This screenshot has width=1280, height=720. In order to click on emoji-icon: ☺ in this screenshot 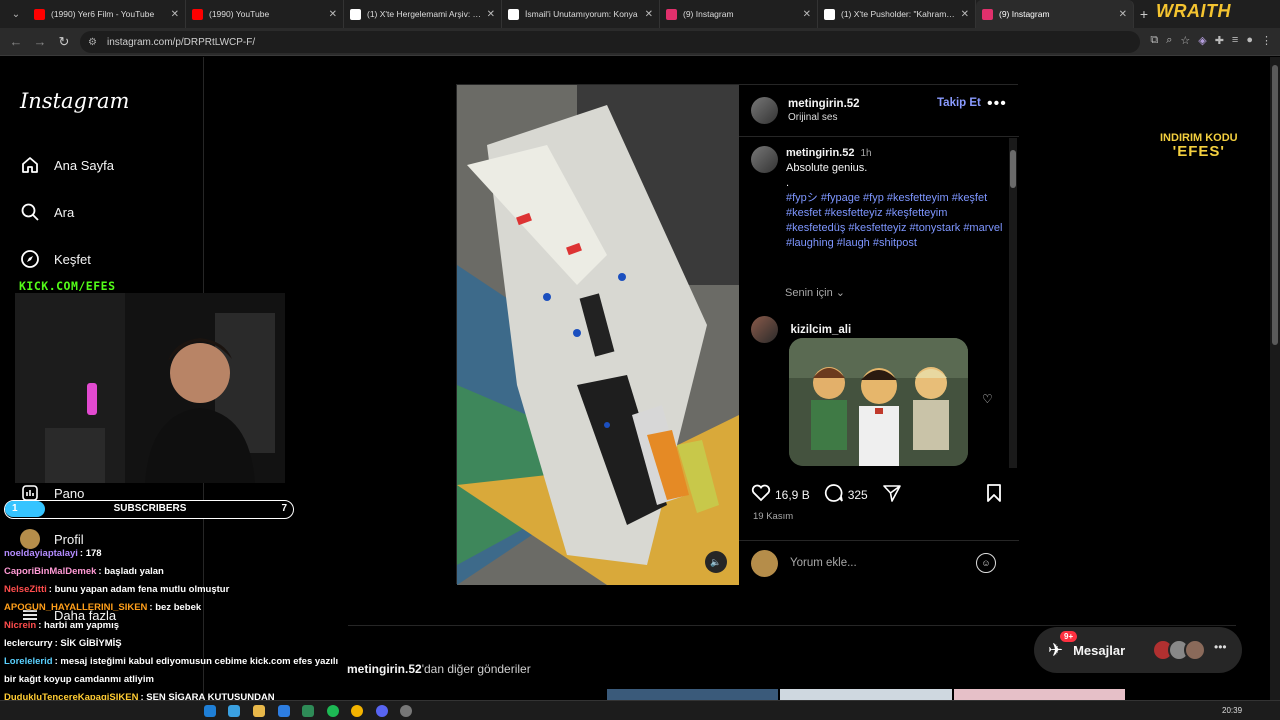, I will do `click(986, 563)`.